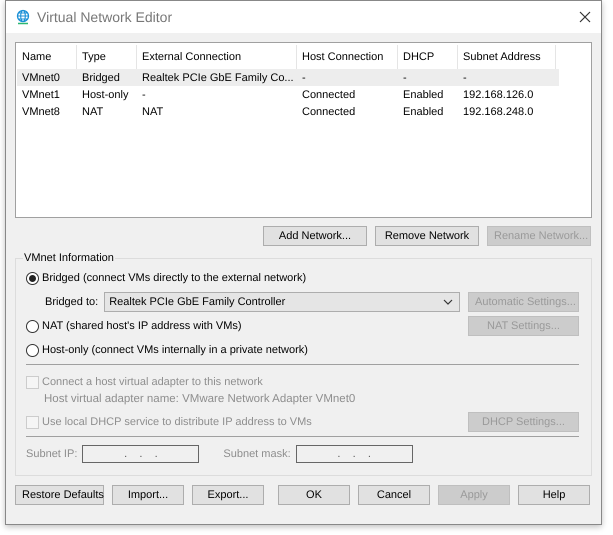 This screenshot has width=613, height=535. I want to click on adapter-dropdown: Realtek PCIe GbE Family Controller, so click(282, 302).